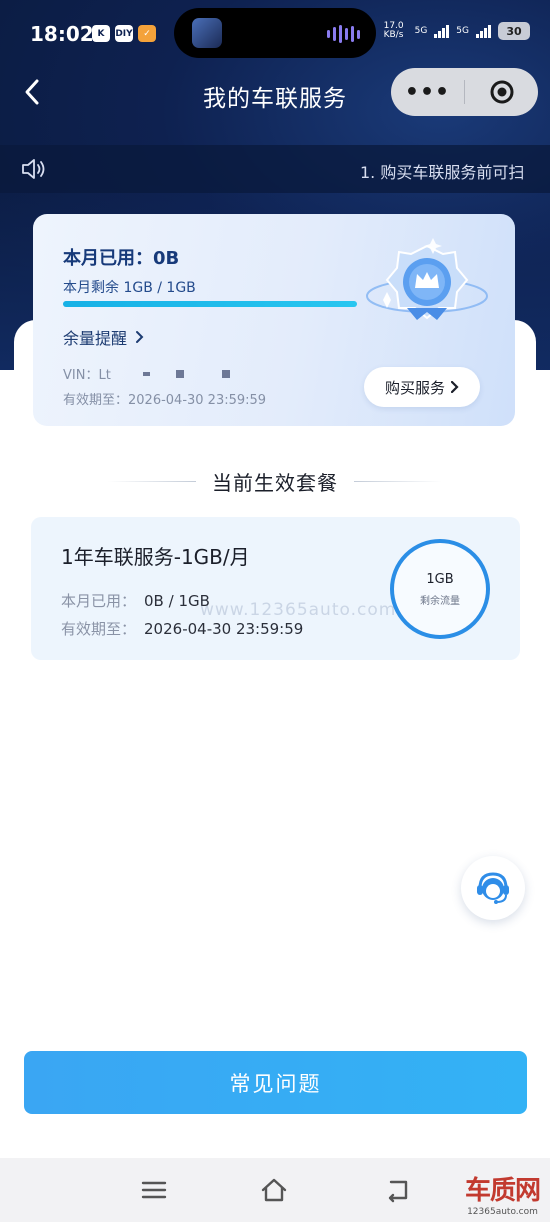 This screenshot has height=1222, width=550. What do you see at coordinates (87, 375) in the screenshot?
I see `vin-label: VIN：Lt` at bounding box center [87, 375].